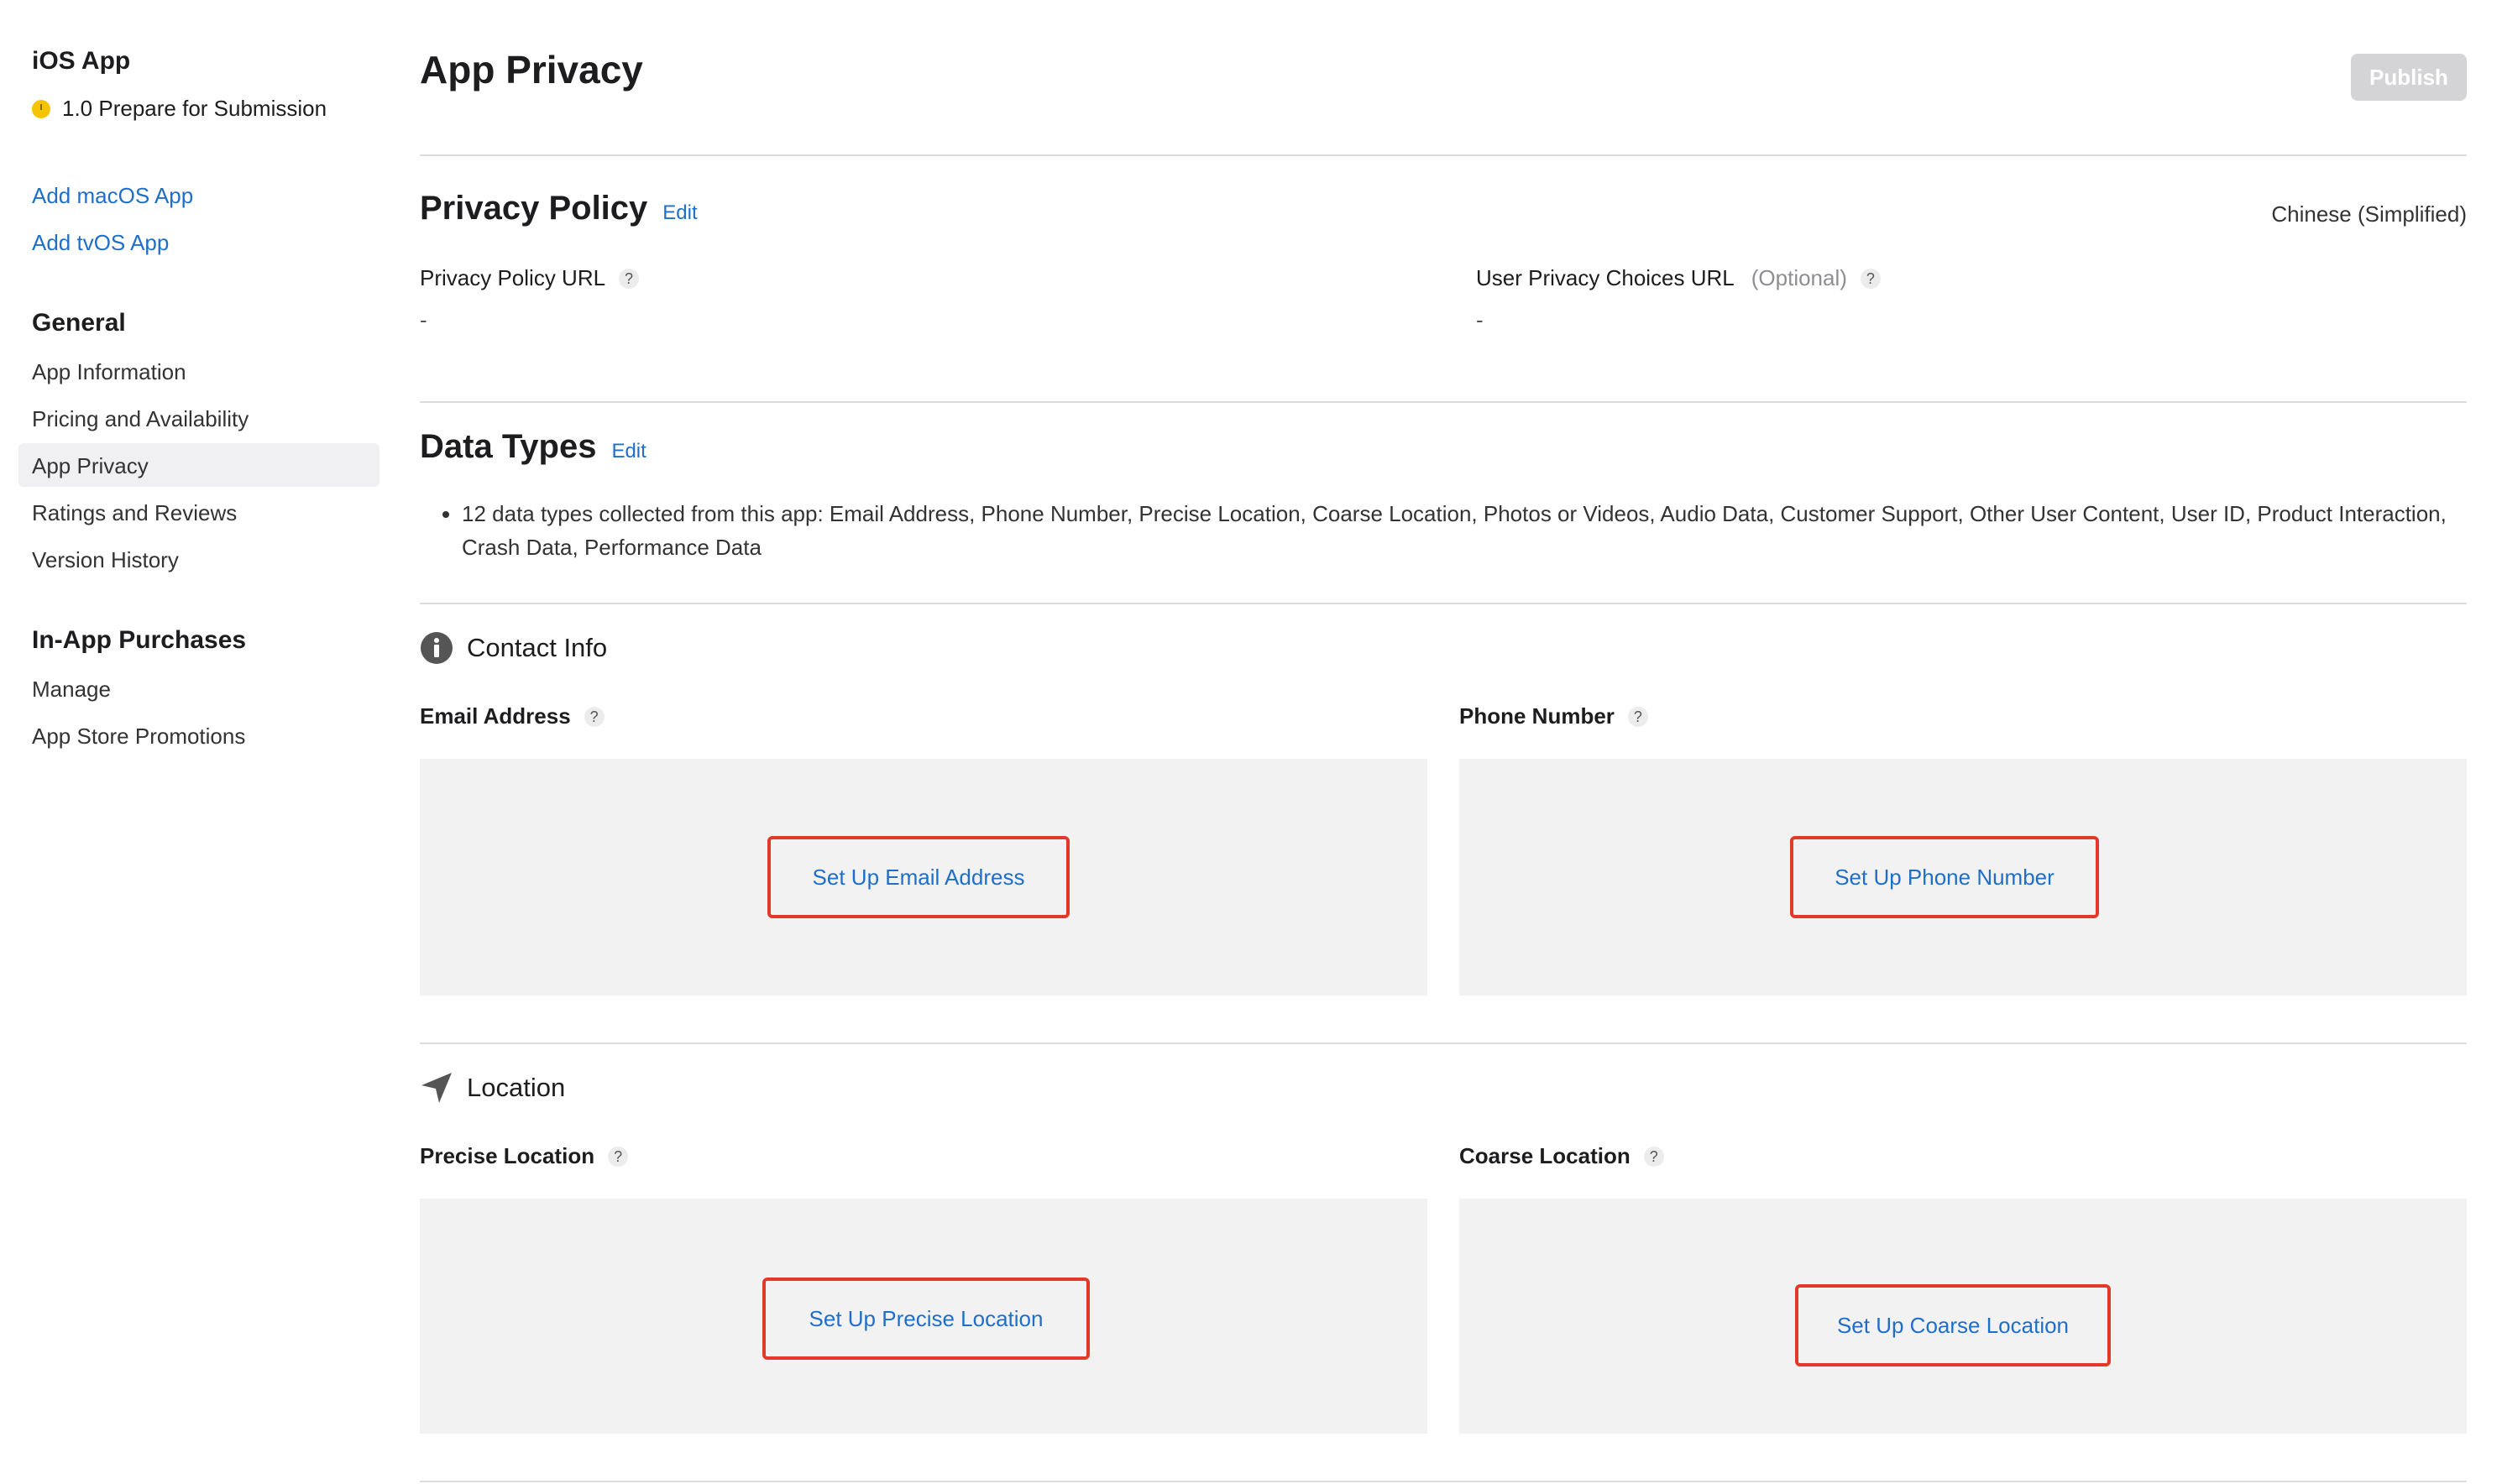  Describe the element at coordinates (1944, 877) in the screenshot. I see `set-up-phone-number-button: Set Up Phone Number` at that location.